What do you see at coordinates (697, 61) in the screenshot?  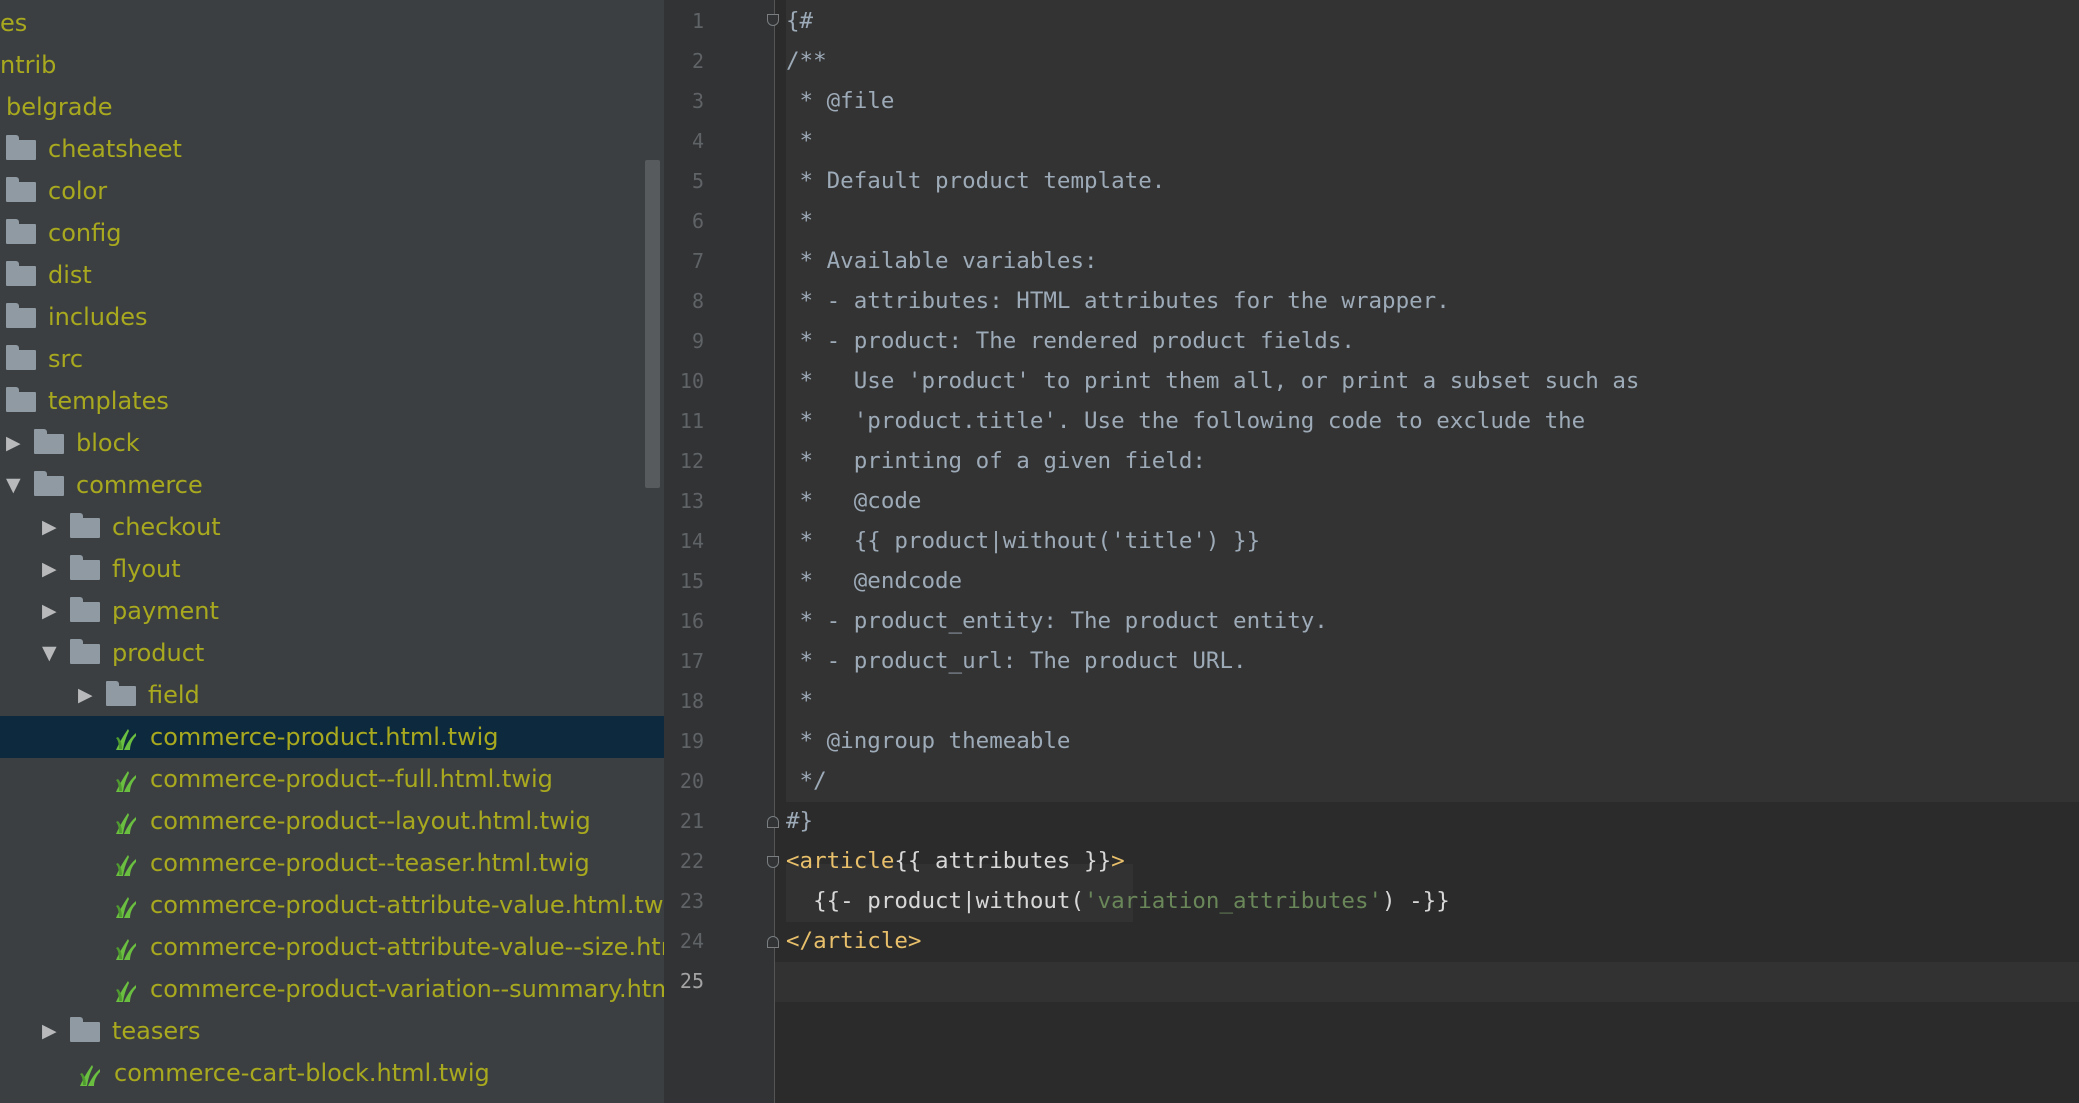 I see `line-number: 2` at bounding box center [697, 61].